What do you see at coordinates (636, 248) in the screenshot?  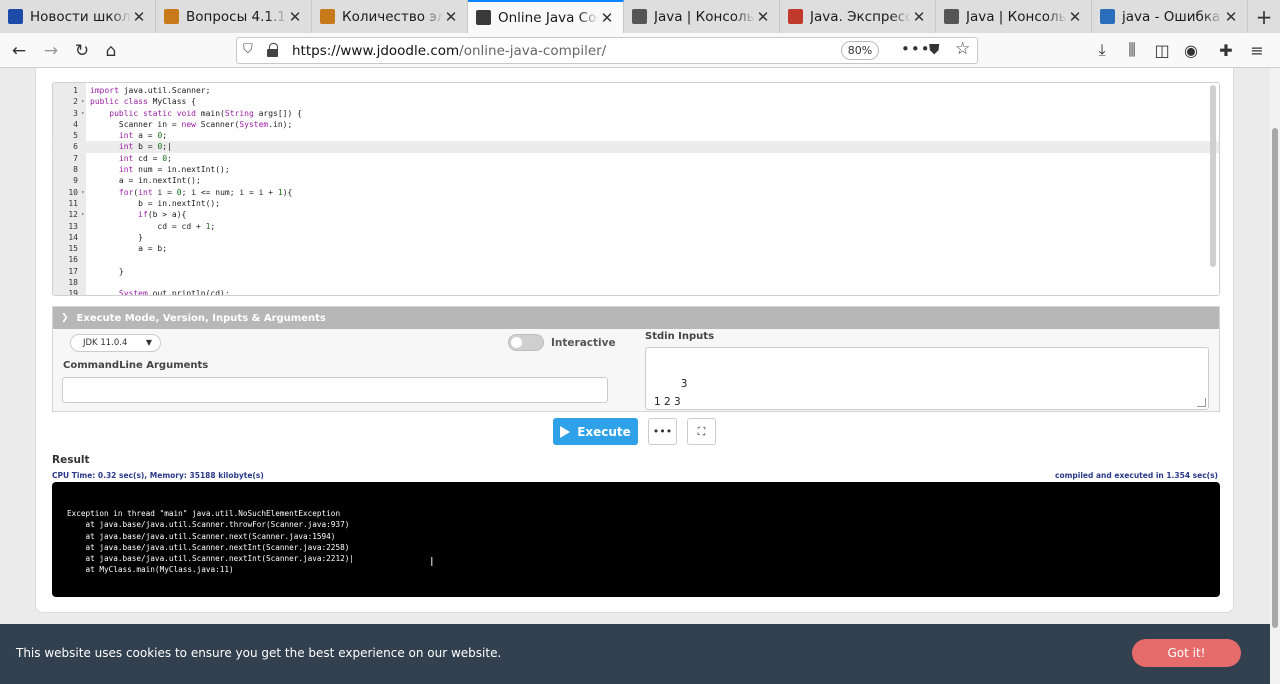 I see `code-line: 15 a = b;` at bounding box center [636, 248].